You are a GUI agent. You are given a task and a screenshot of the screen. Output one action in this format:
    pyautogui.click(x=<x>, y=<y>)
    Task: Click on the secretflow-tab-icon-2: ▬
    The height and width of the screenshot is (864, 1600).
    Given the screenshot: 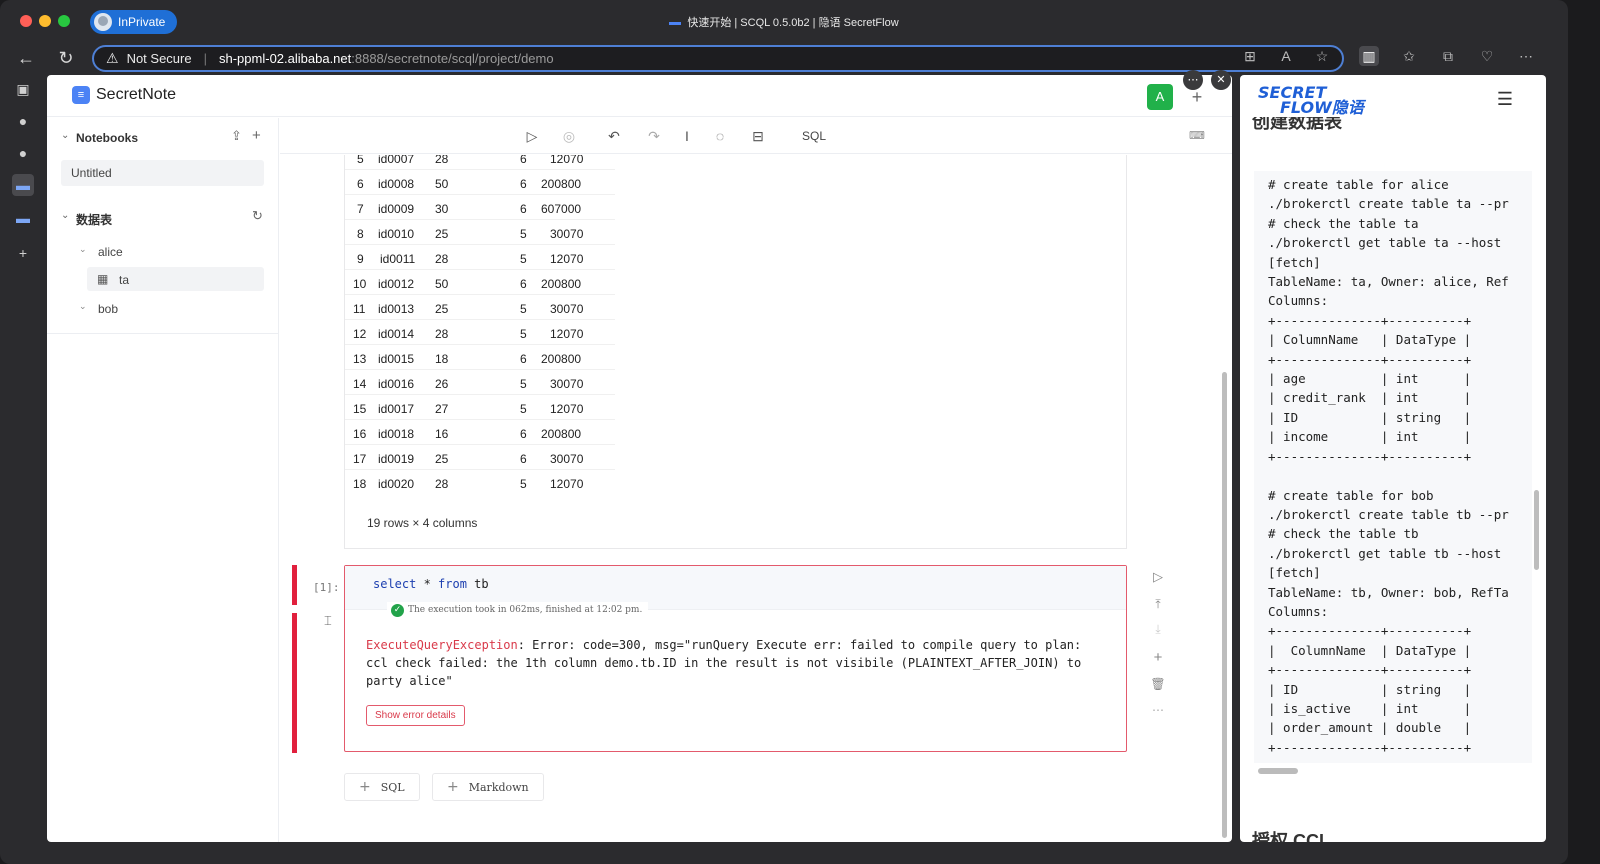 What is the action you would take?
    pyautogui.click(x=23, y=218)
    